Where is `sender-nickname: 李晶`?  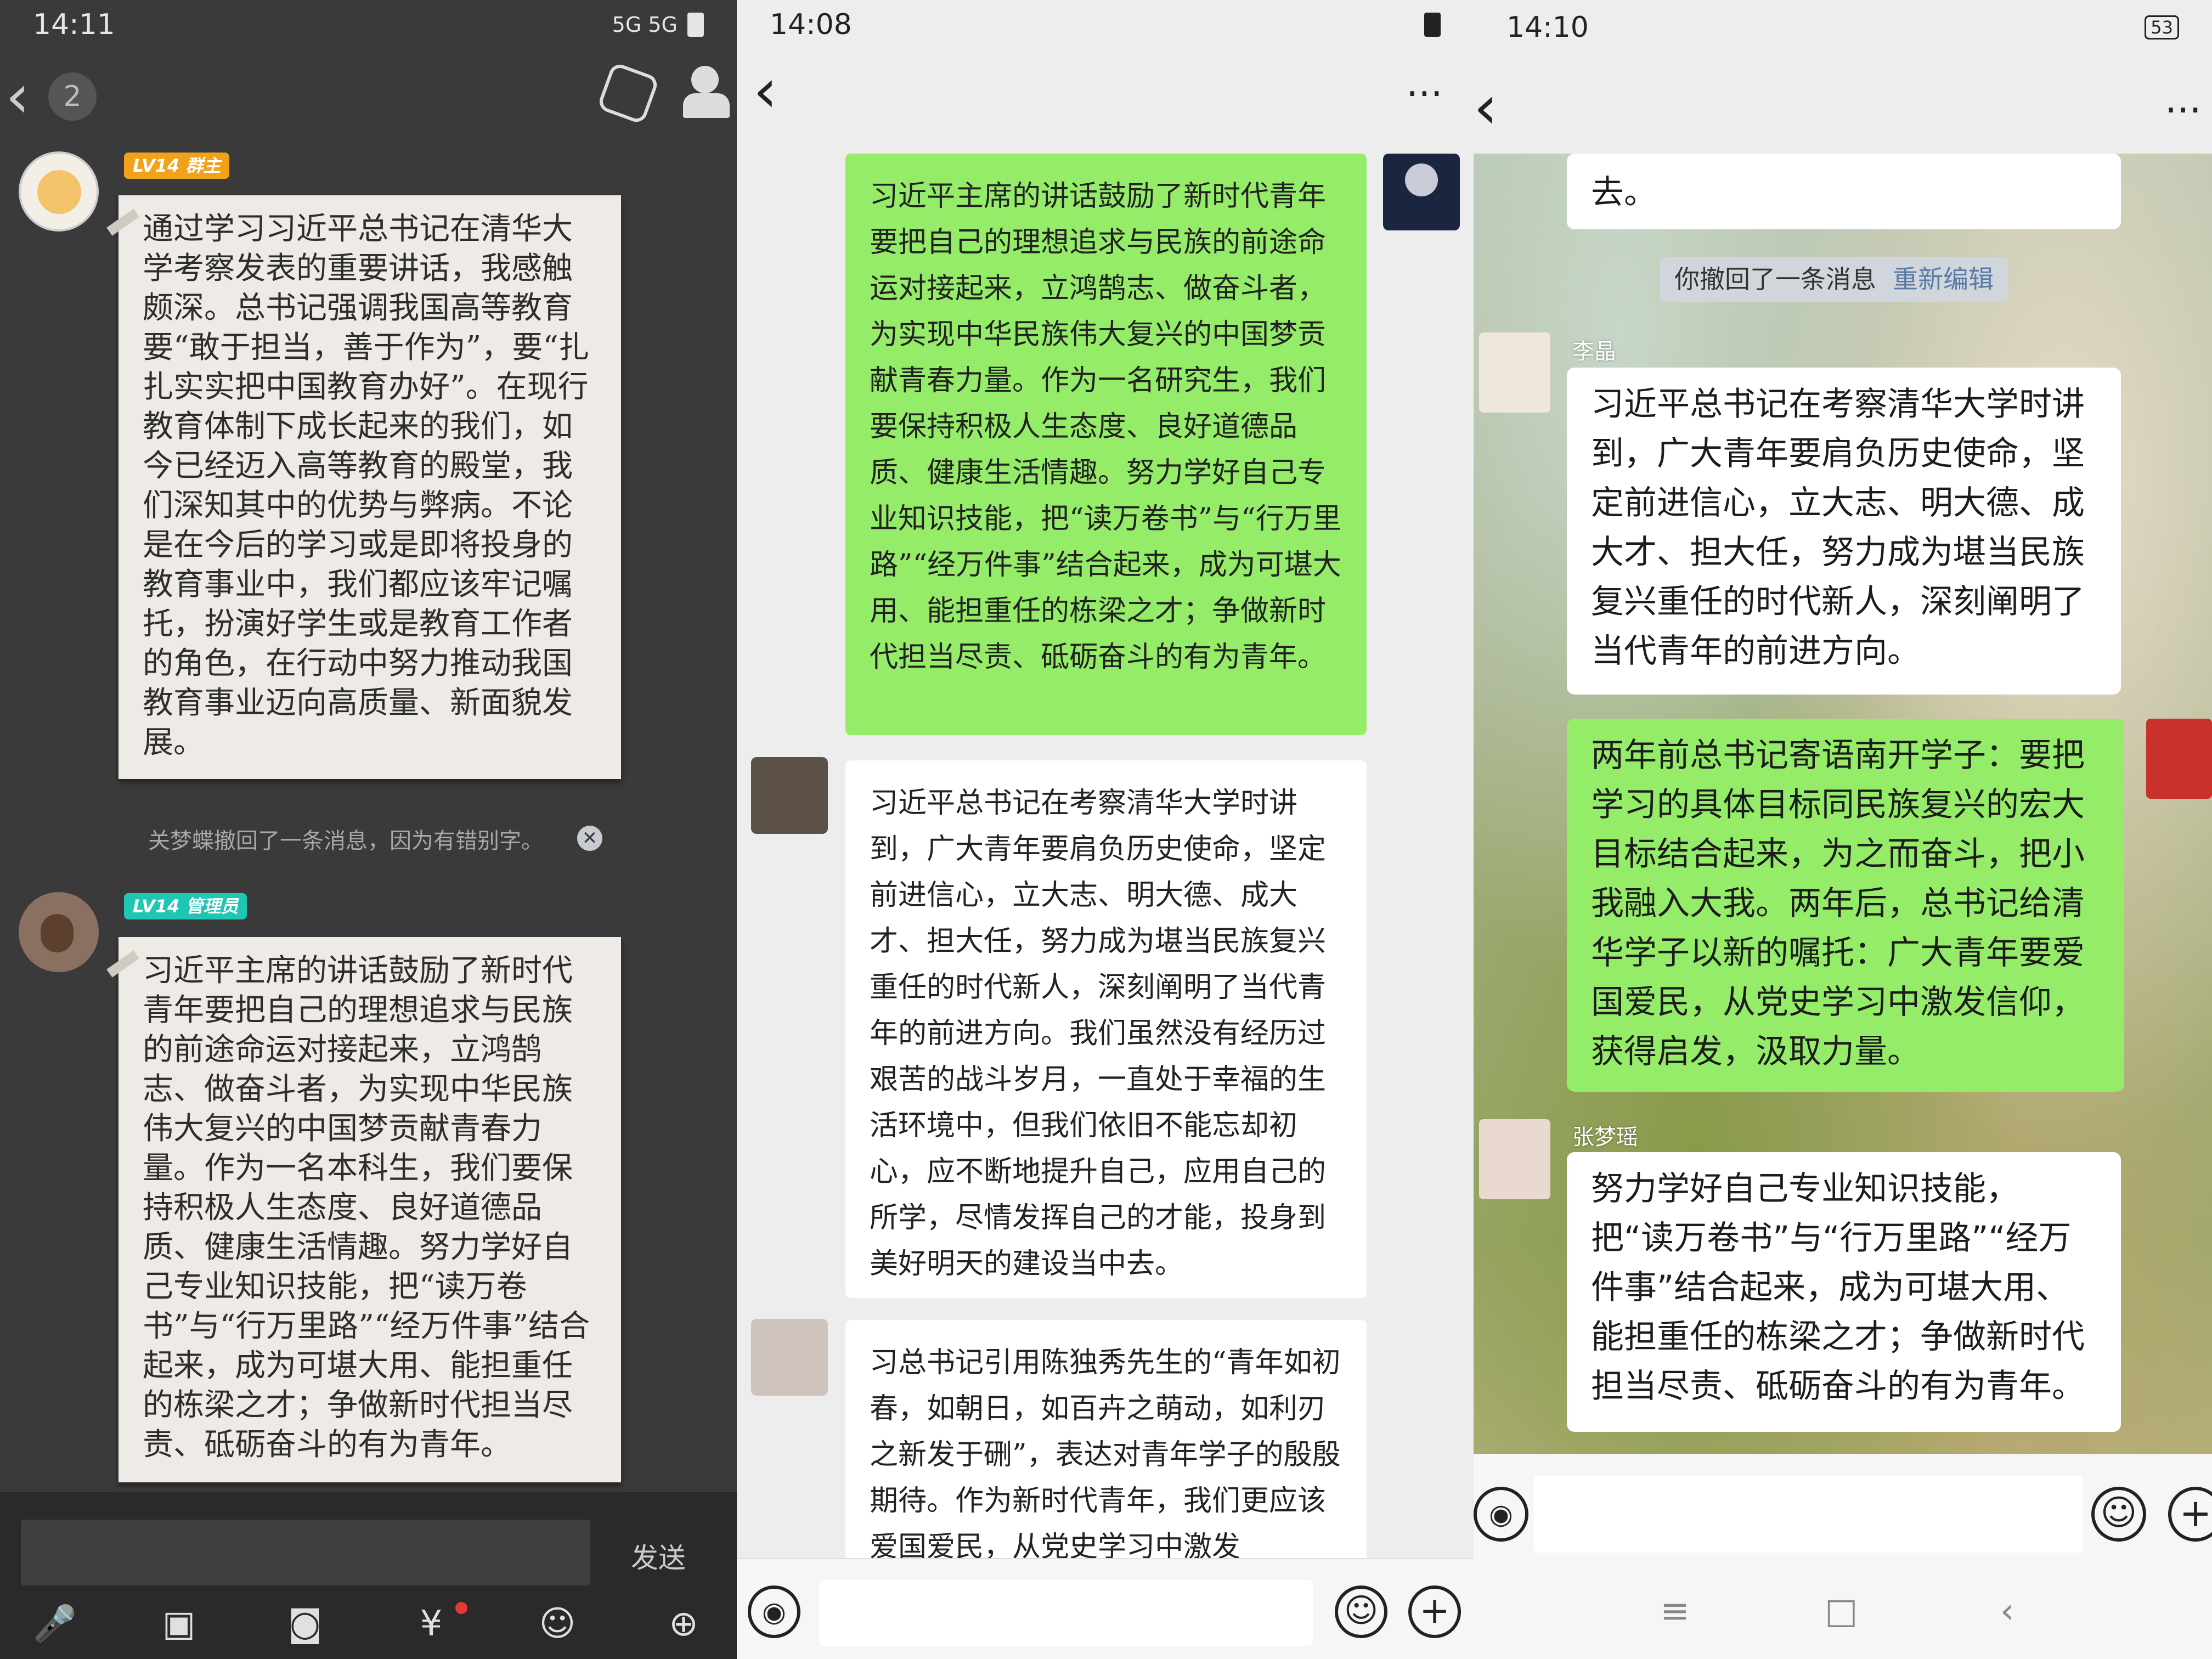
sender-nickname: 李晶 is located at coordinates (1594, 351).